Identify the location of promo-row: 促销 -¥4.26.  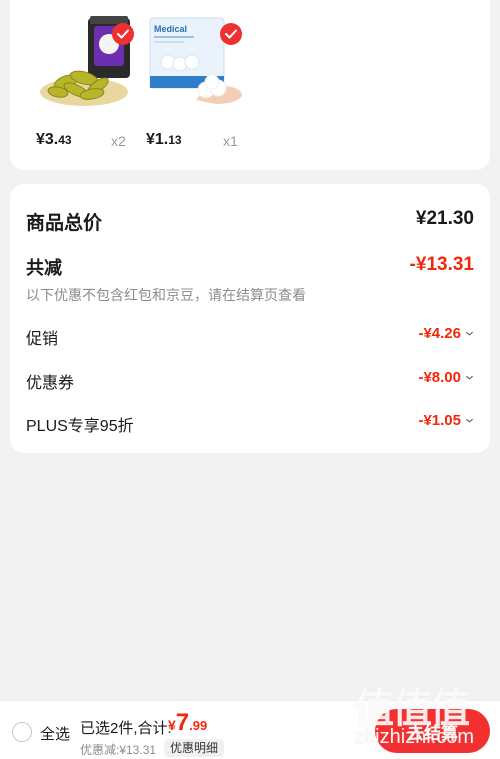
(250, 336).